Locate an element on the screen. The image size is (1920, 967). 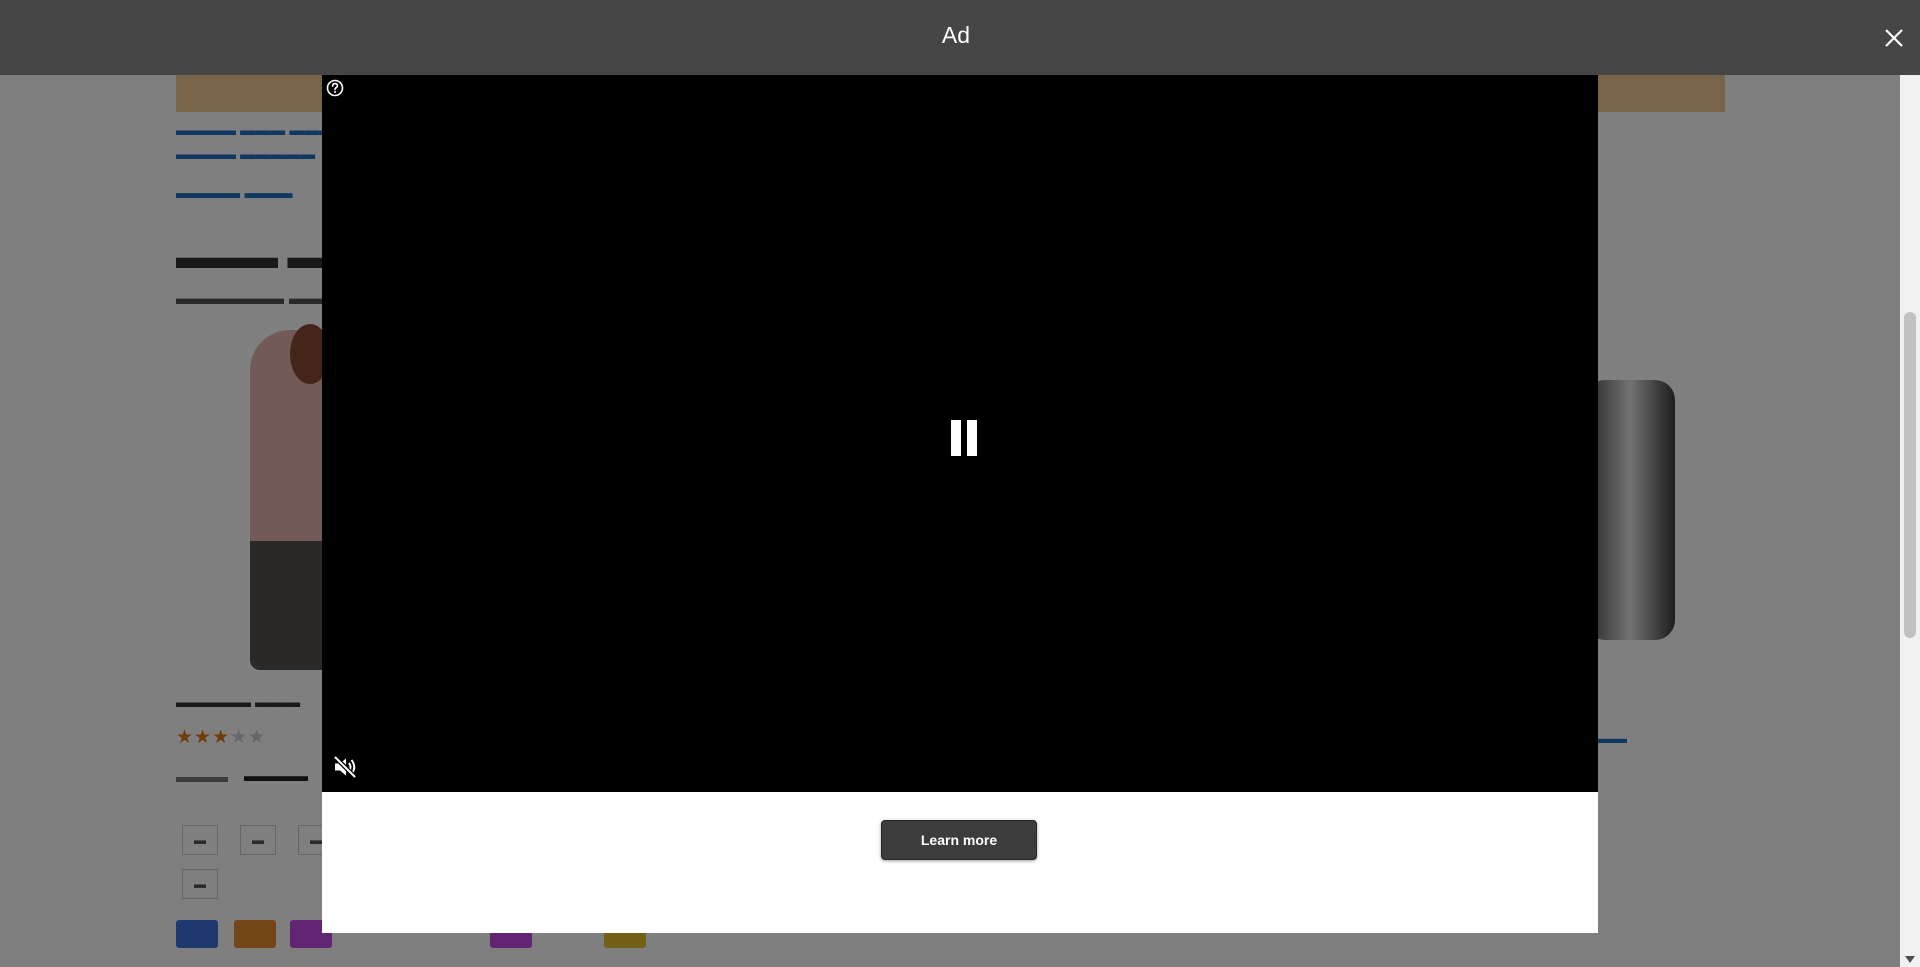
vertical-scrollbar is located at coordinates (1910, 483).